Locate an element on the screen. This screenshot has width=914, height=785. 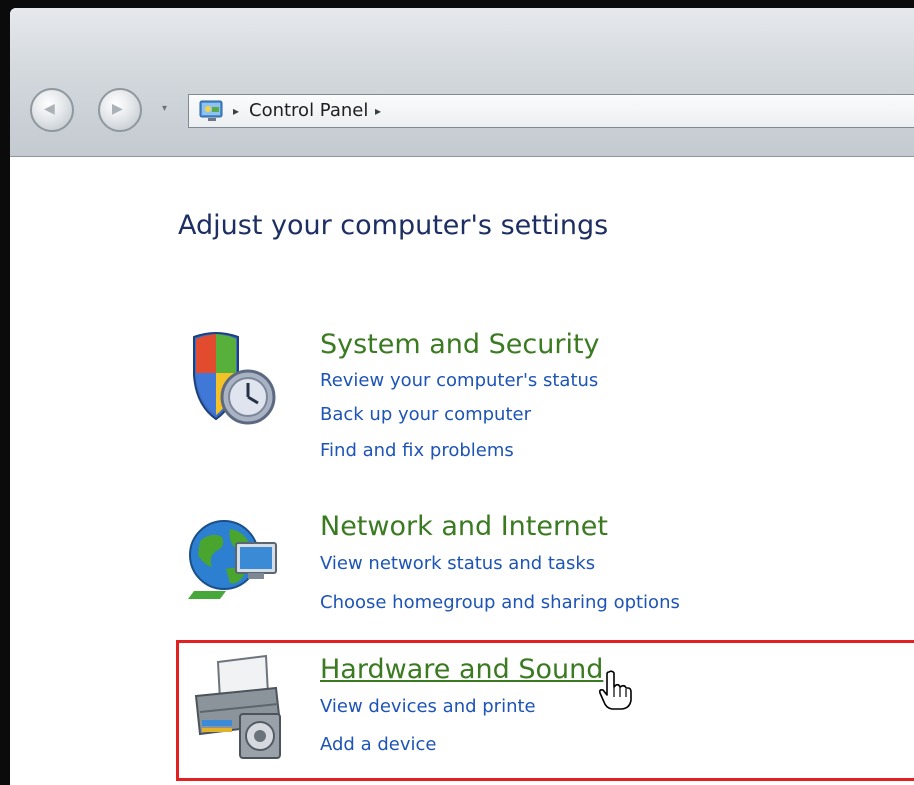
forward-arrow-icon: ▶ is located at coordinates (117, 109).